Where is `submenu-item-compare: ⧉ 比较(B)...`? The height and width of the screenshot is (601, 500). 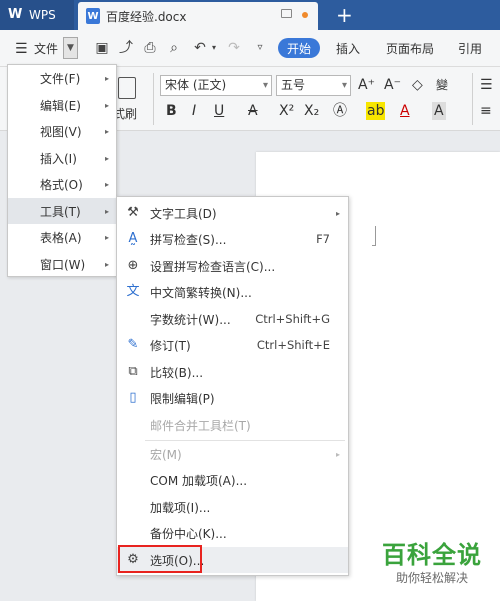
submenu-item-compare: ⧉ 比较(B)... is located at coordinates (232, 372).